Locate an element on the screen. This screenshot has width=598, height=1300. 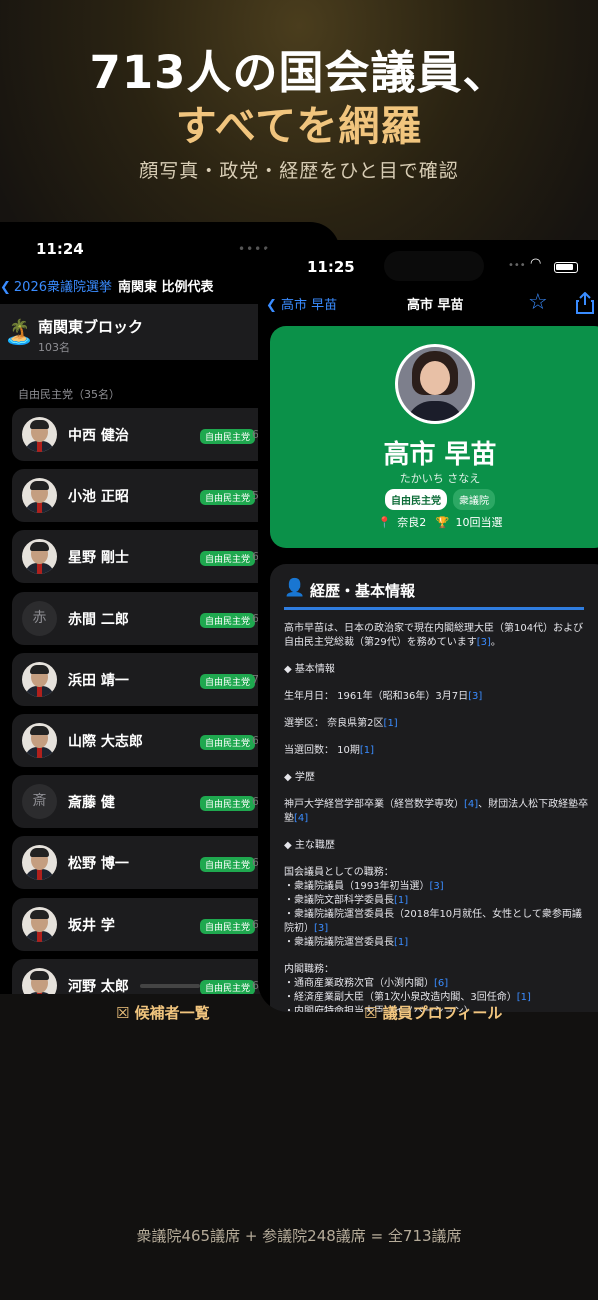
bio-divider is located at coordinates (434, 608).